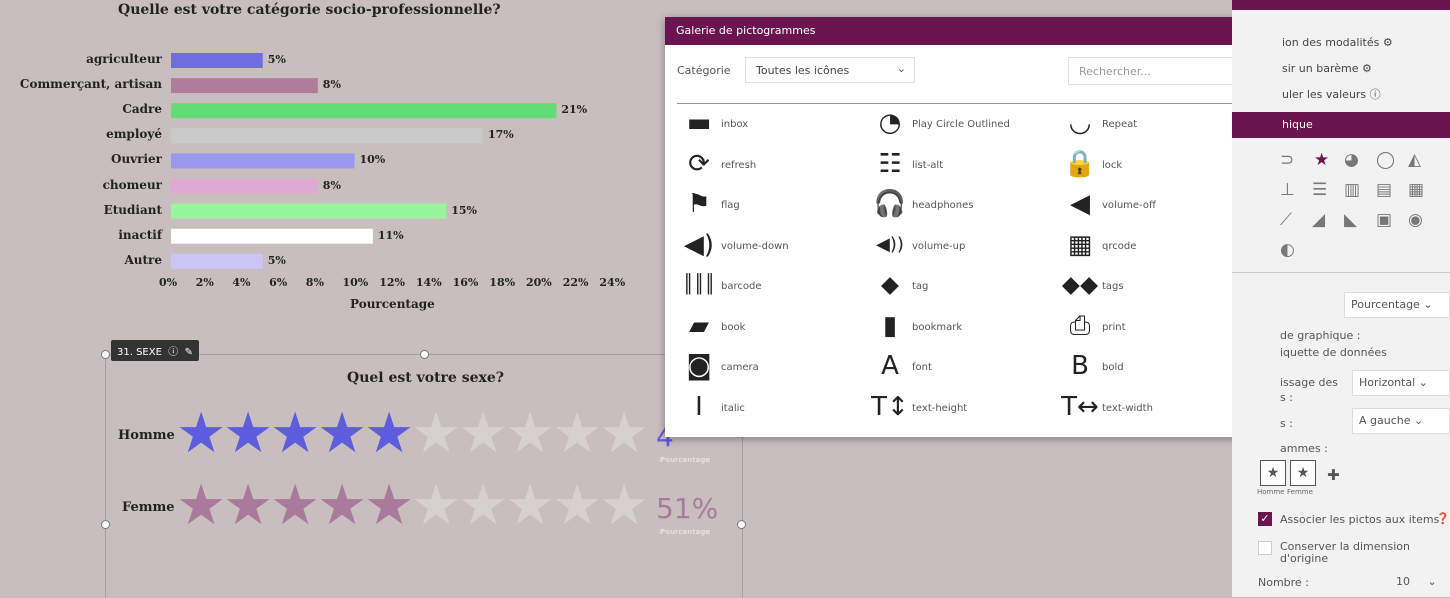  What do you see at coordinates (1155, 206) in the screenshot?
I see `icon-item-volume-off: ◀ volume-off` at bounding box center [1155, 206].